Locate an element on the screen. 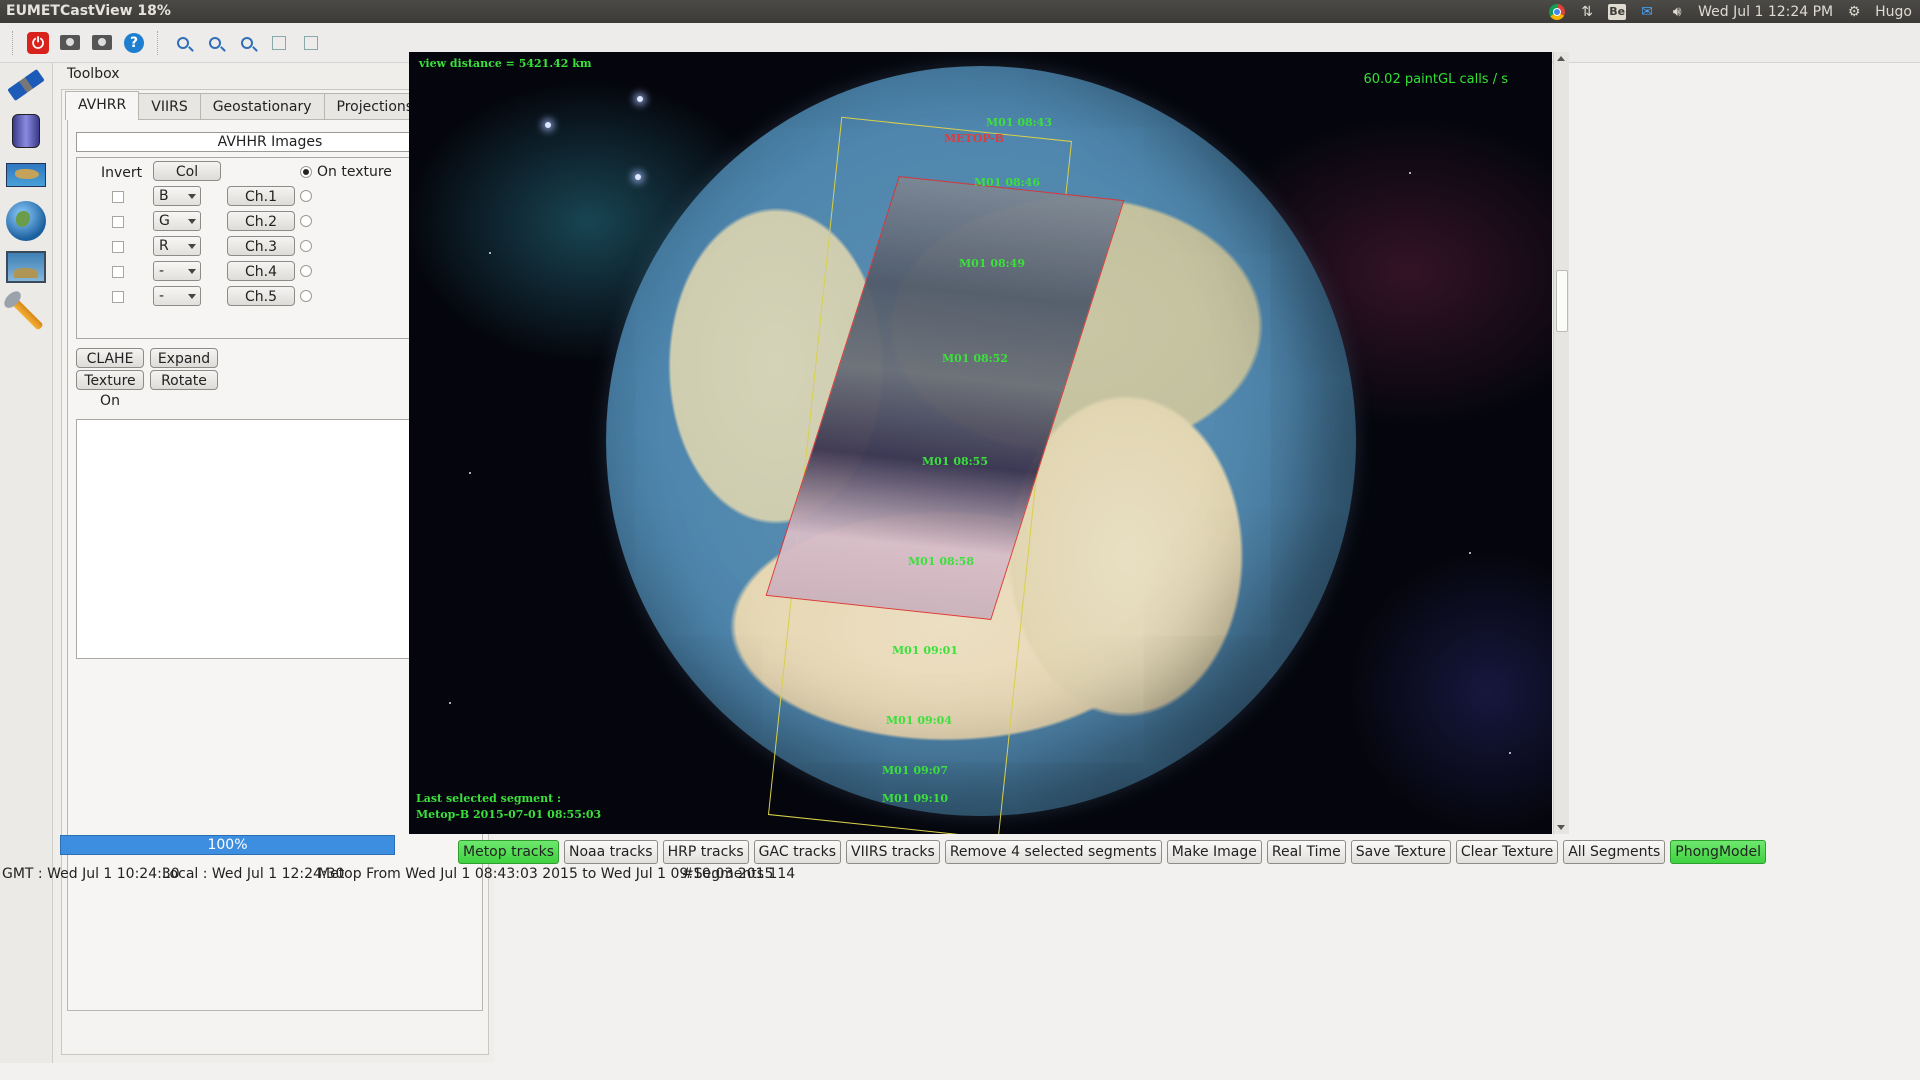 The image size is (1920, 1080). cylinder-icon is located at coordinates (26, 131).